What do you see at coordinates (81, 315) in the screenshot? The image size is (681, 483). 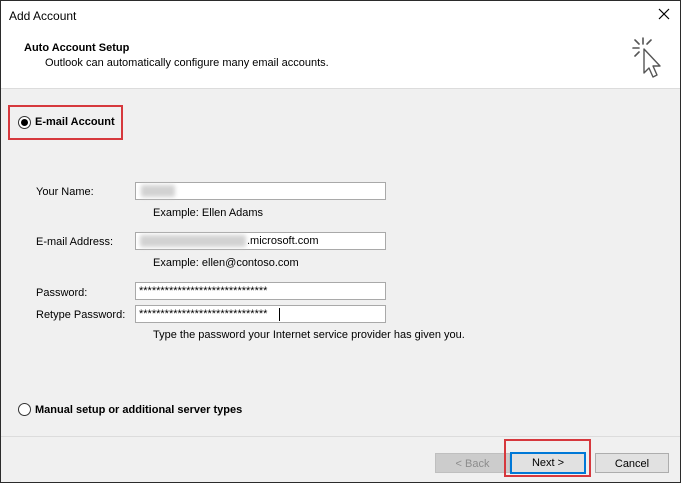 I see `retype-password-label: Retype Password:` at bounding box center [81, 315].